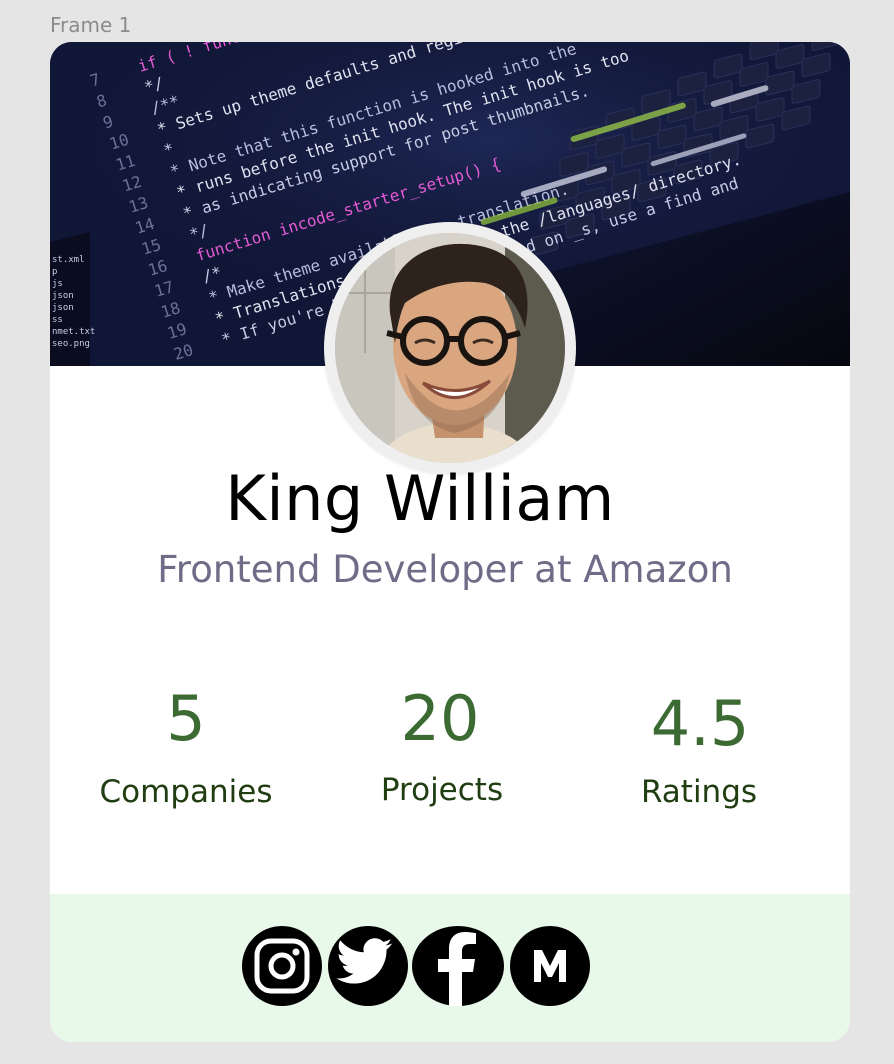  I want to click on profile-name: King William, so click(420, 498).